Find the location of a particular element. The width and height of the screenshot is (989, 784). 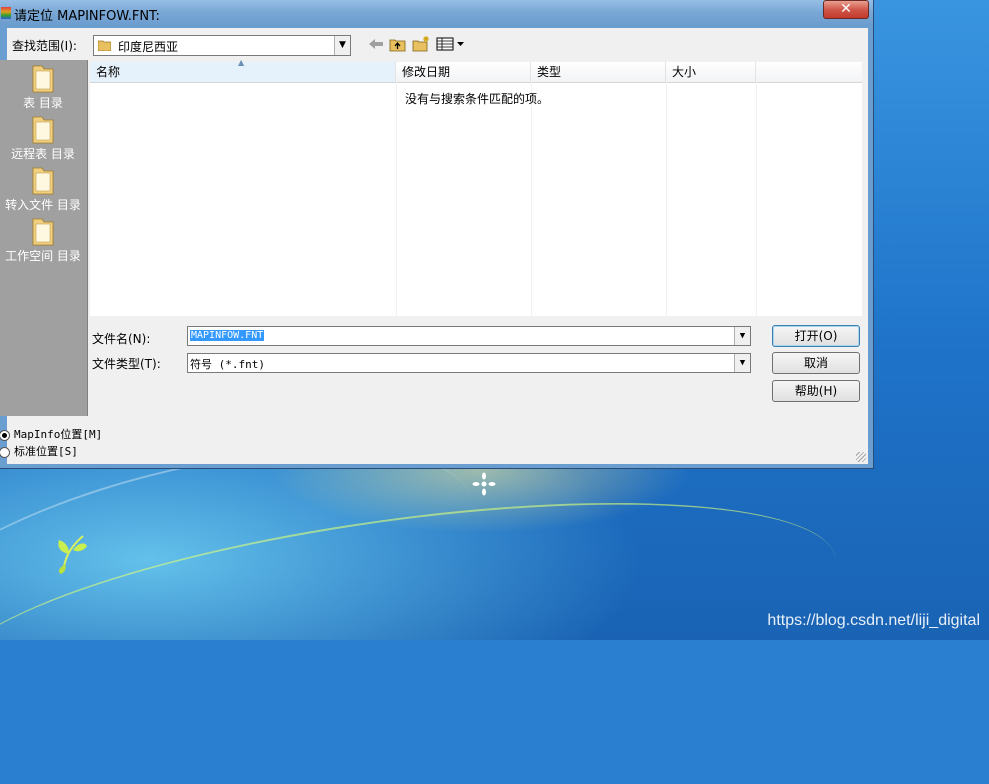

close-button: ✕ is located at coordinates (846, 9).